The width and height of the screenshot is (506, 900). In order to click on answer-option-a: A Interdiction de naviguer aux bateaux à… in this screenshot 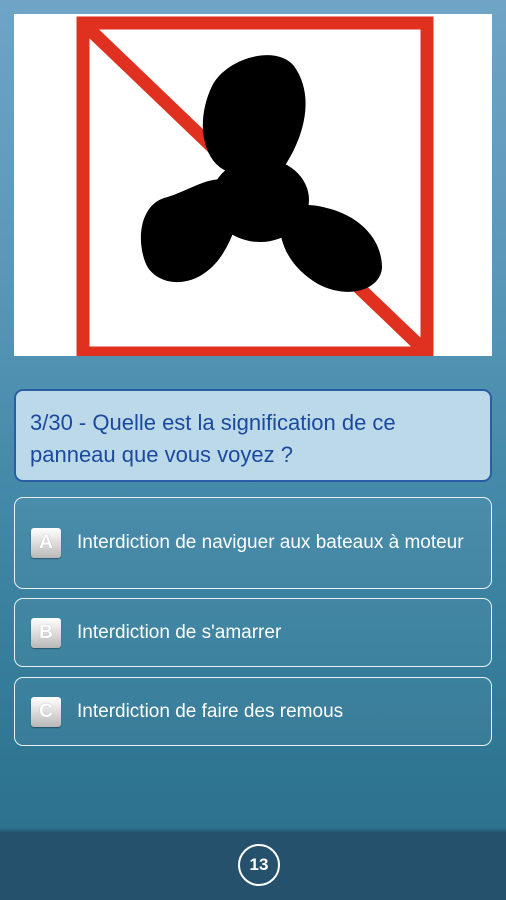, I will do `click(253, 543)`.